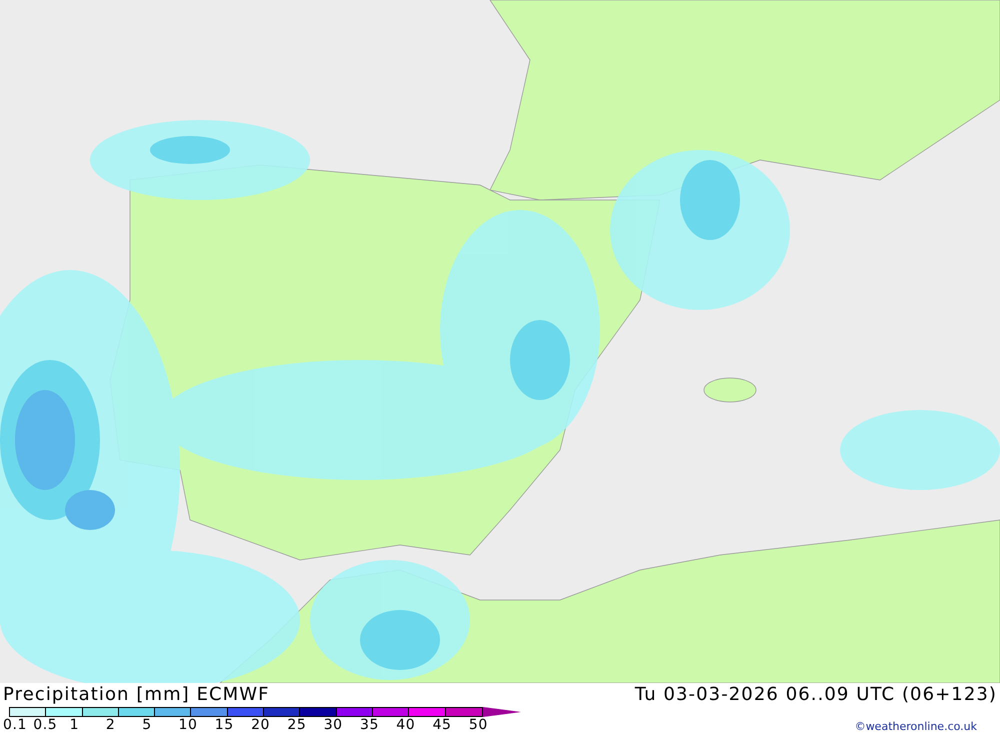 Image resolution: width=1000 pixels, height=733 pixels. Describe the element at coordinates (501, 712) in the screenshot. I see `overflow-arrow-icon` at that location.